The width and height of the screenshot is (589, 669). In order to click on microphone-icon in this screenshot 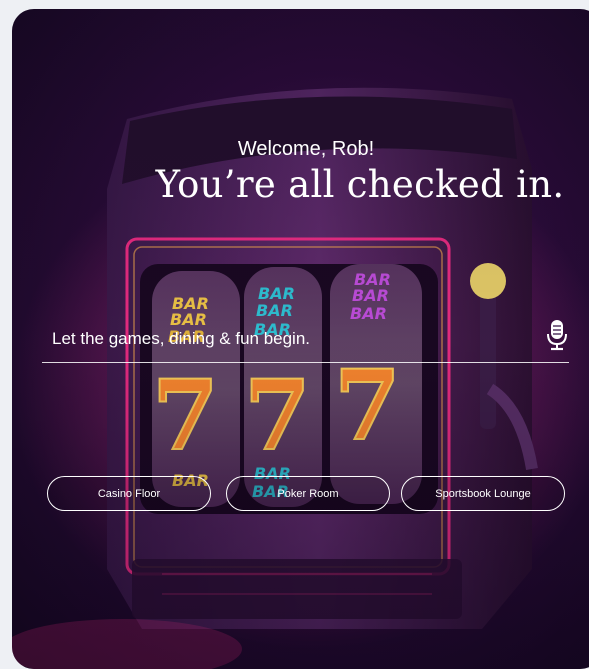, I will do `click(557, 334)`.